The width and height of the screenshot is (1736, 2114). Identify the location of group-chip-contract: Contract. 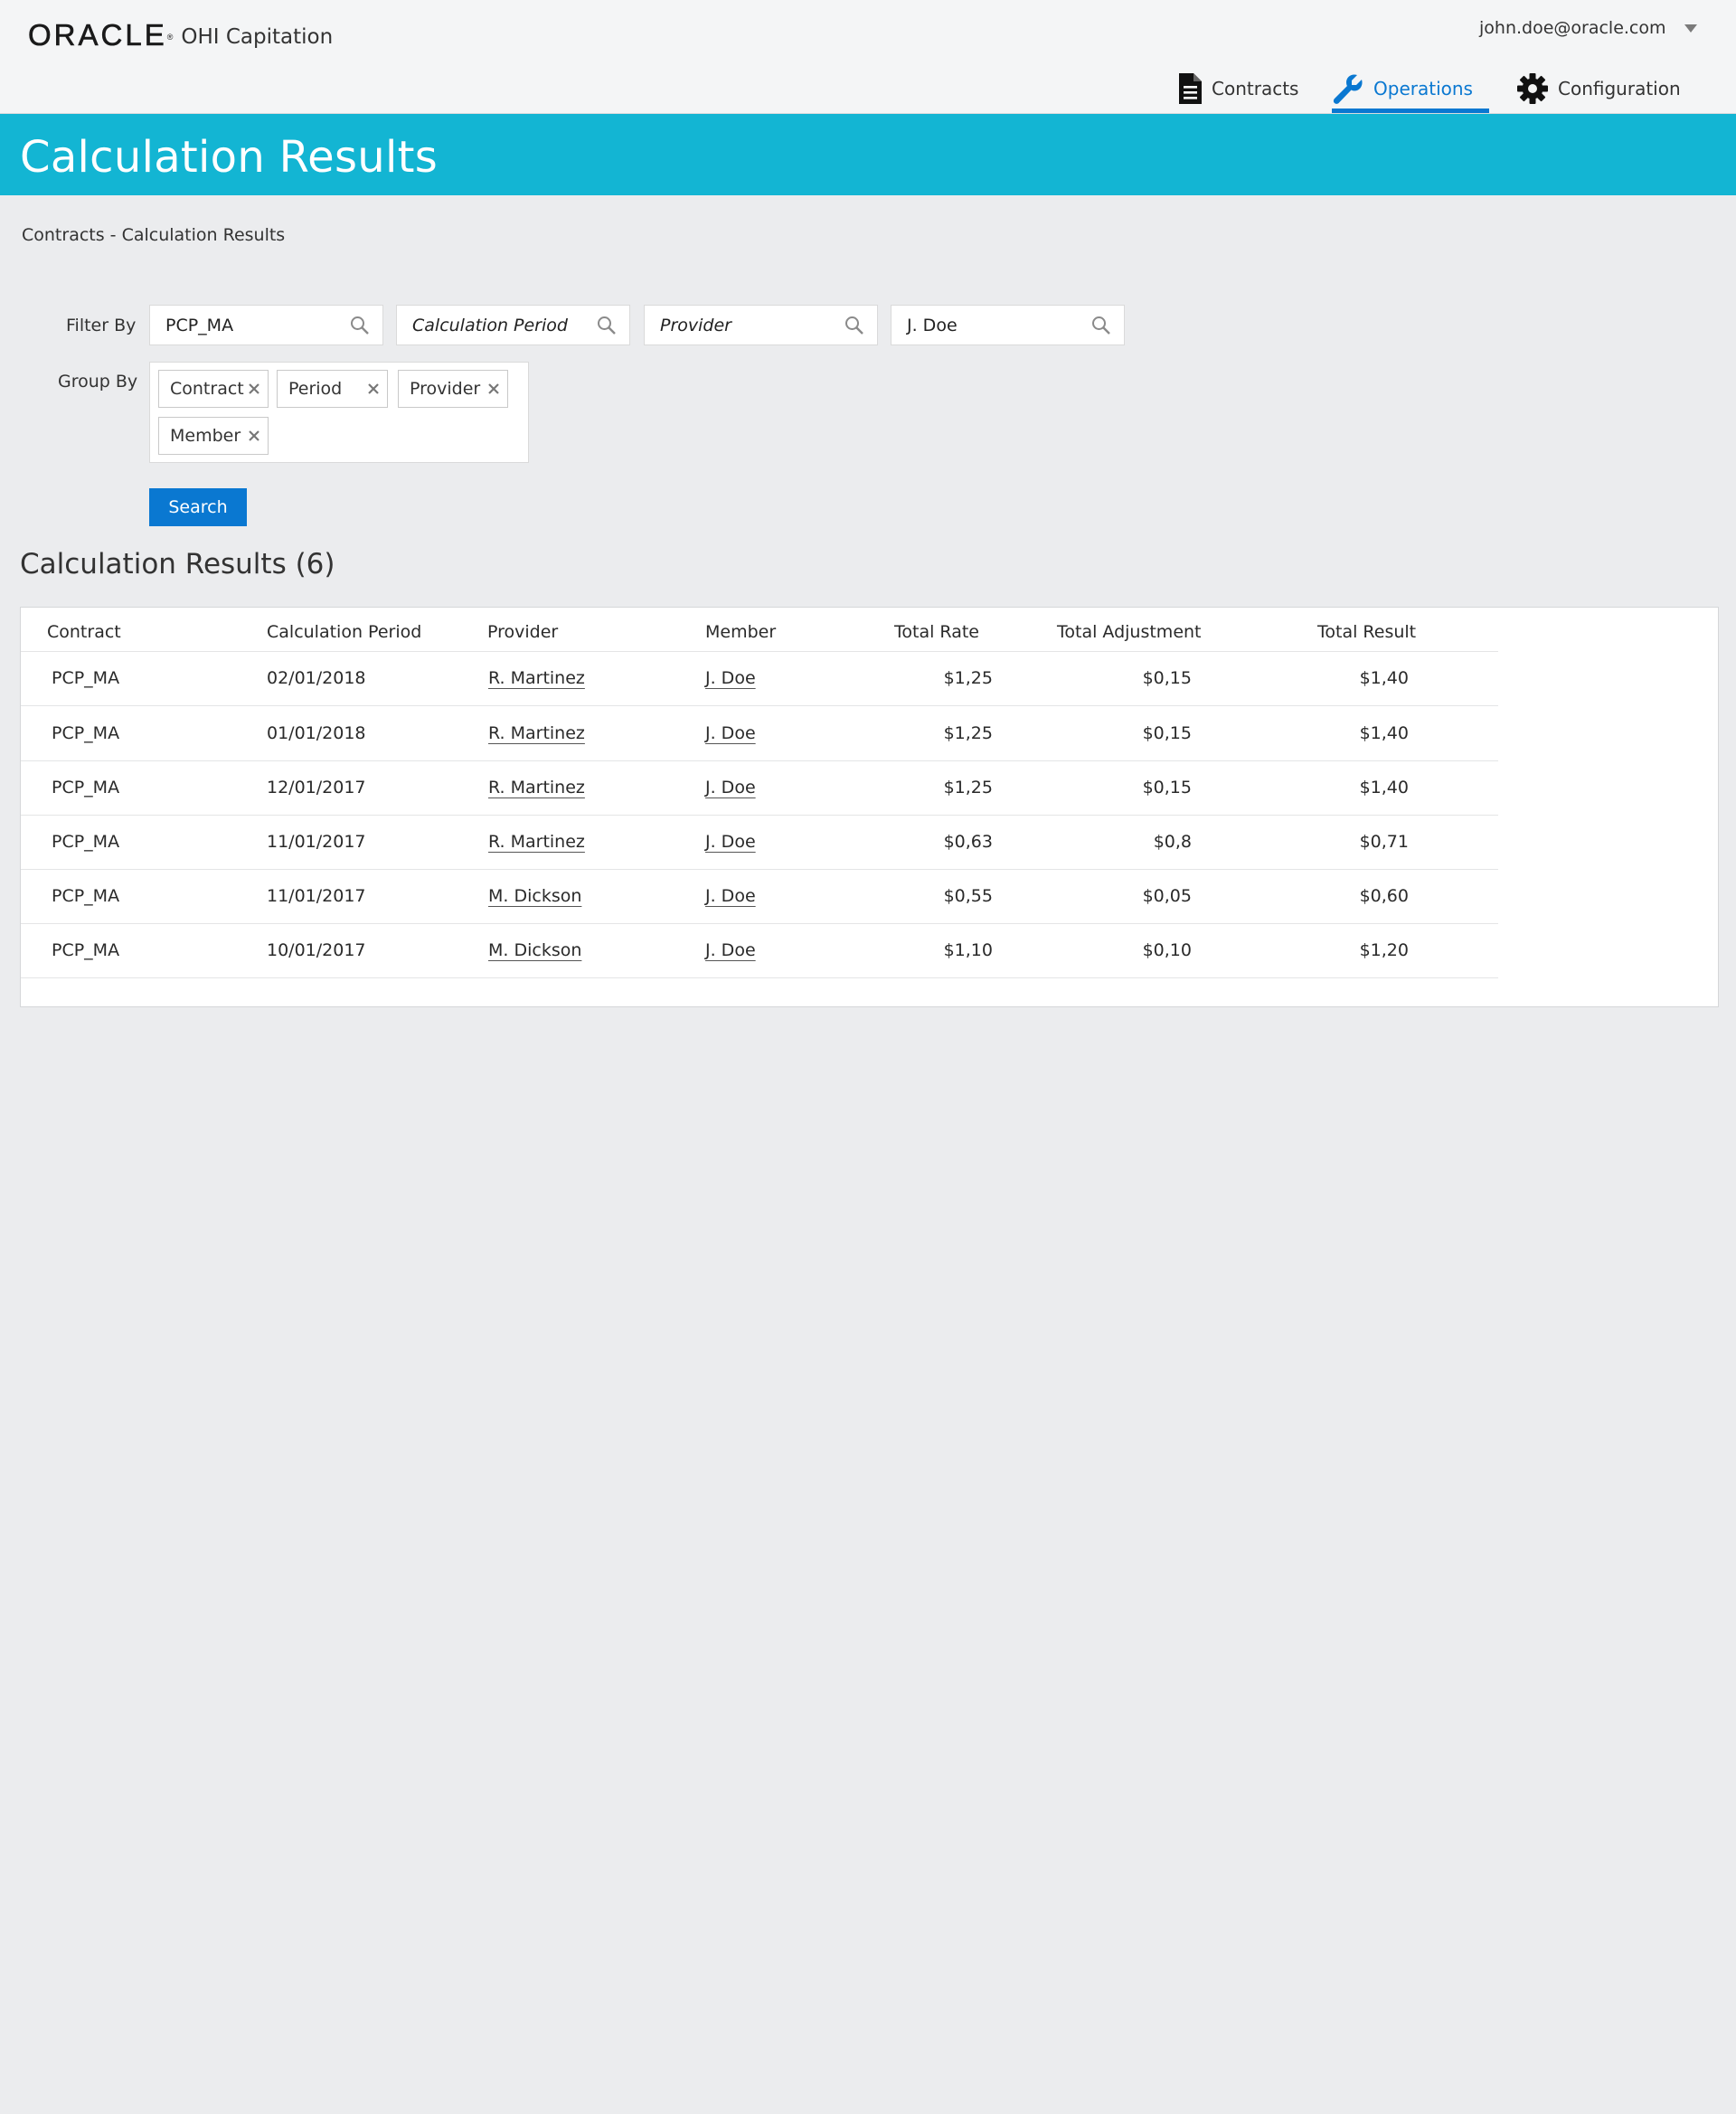
(214, 389).